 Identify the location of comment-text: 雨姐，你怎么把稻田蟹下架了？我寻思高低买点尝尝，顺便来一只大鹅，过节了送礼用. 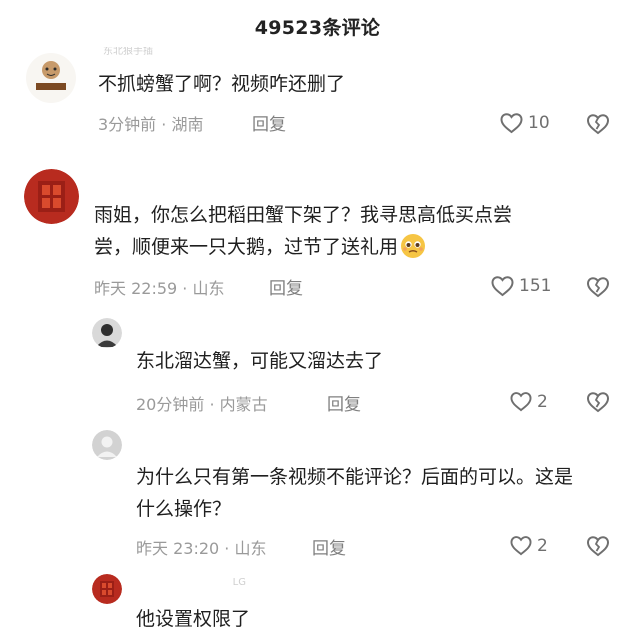
(310, 234).